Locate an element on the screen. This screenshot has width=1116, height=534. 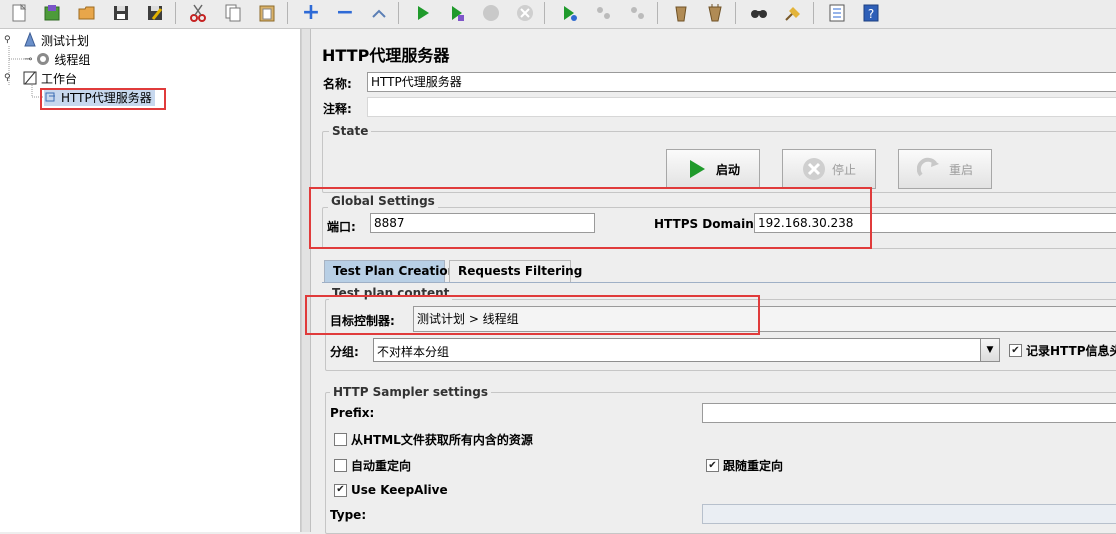
tree-label-workbench: 工作台 is located at coordinates (59, 78).